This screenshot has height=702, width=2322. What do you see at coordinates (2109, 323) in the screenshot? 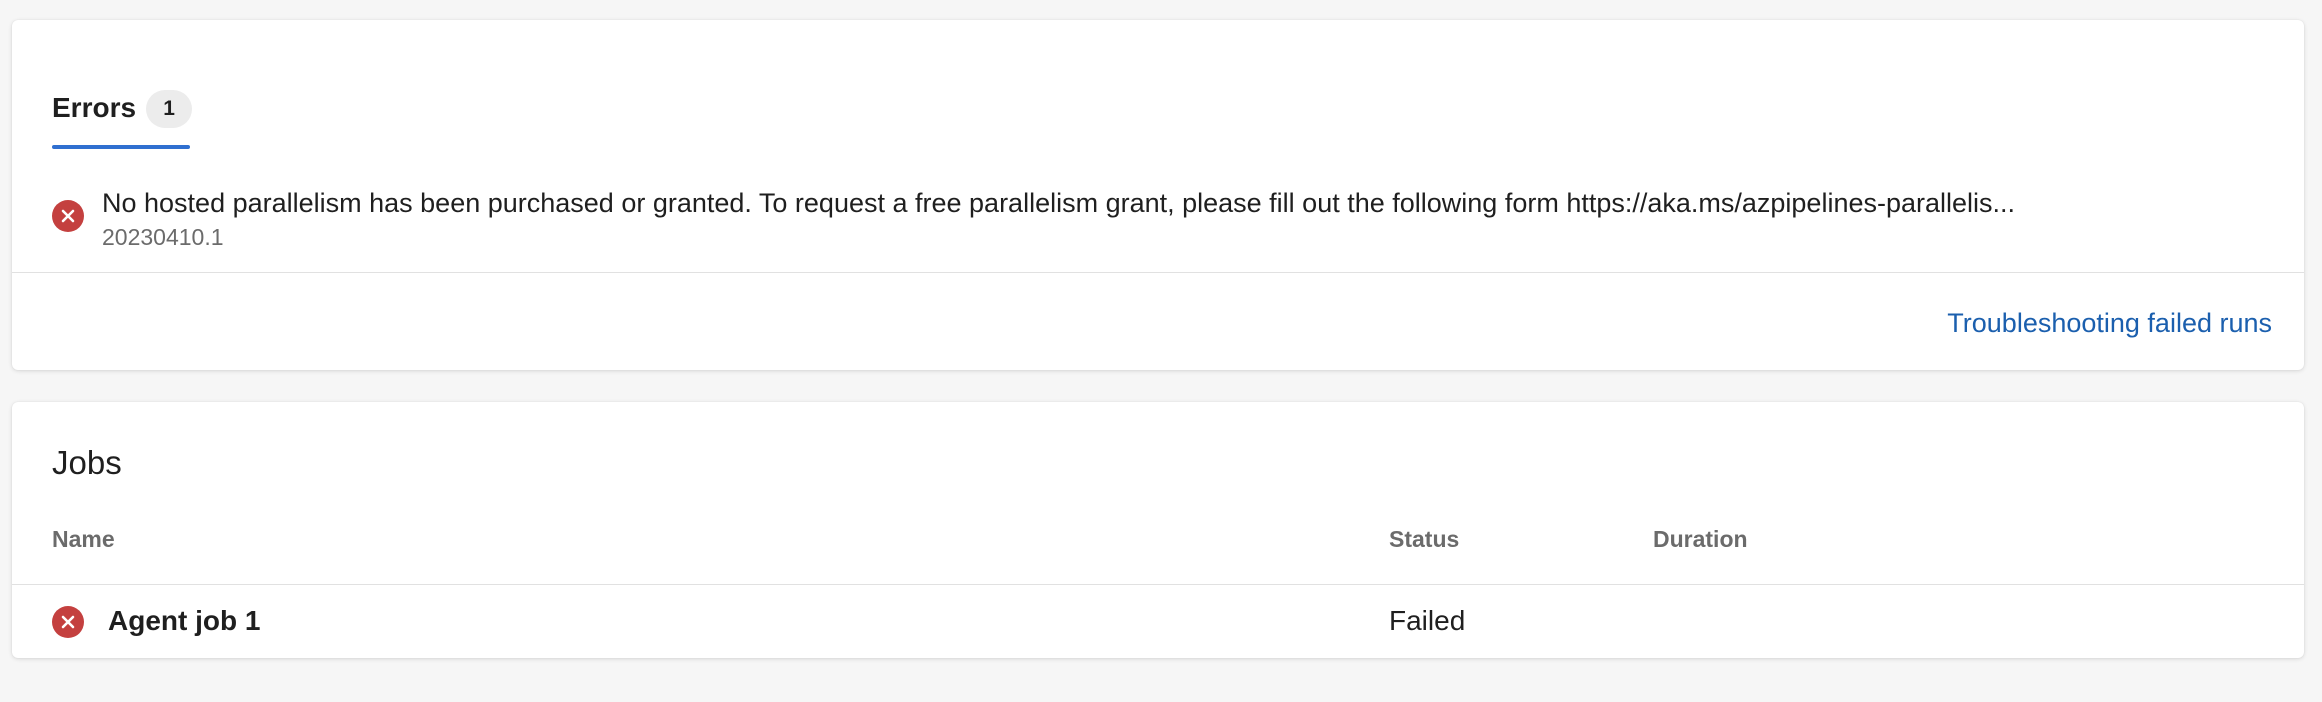
I see `troubleshooting-failed-runs-link: Troubleshooting failed runs` at bounding box center [2109, 323].